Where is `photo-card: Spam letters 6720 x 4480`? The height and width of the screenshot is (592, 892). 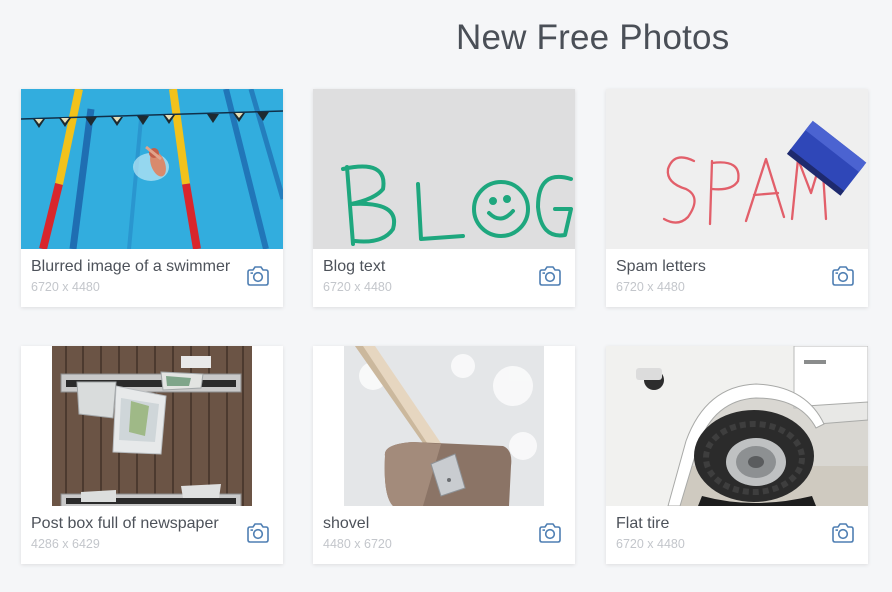
photo-card: Spam letters 6720 x 4480 is located at coordinates (737, 198).